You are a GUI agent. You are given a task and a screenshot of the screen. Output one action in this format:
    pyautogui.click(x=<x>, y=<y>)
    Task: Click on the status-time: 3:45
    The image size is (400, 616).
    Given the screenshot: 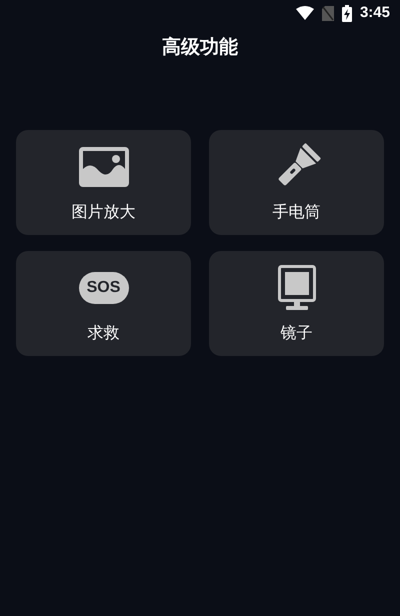 What is the action you would take?
    pyautogui.click(x=375, y=12)
    